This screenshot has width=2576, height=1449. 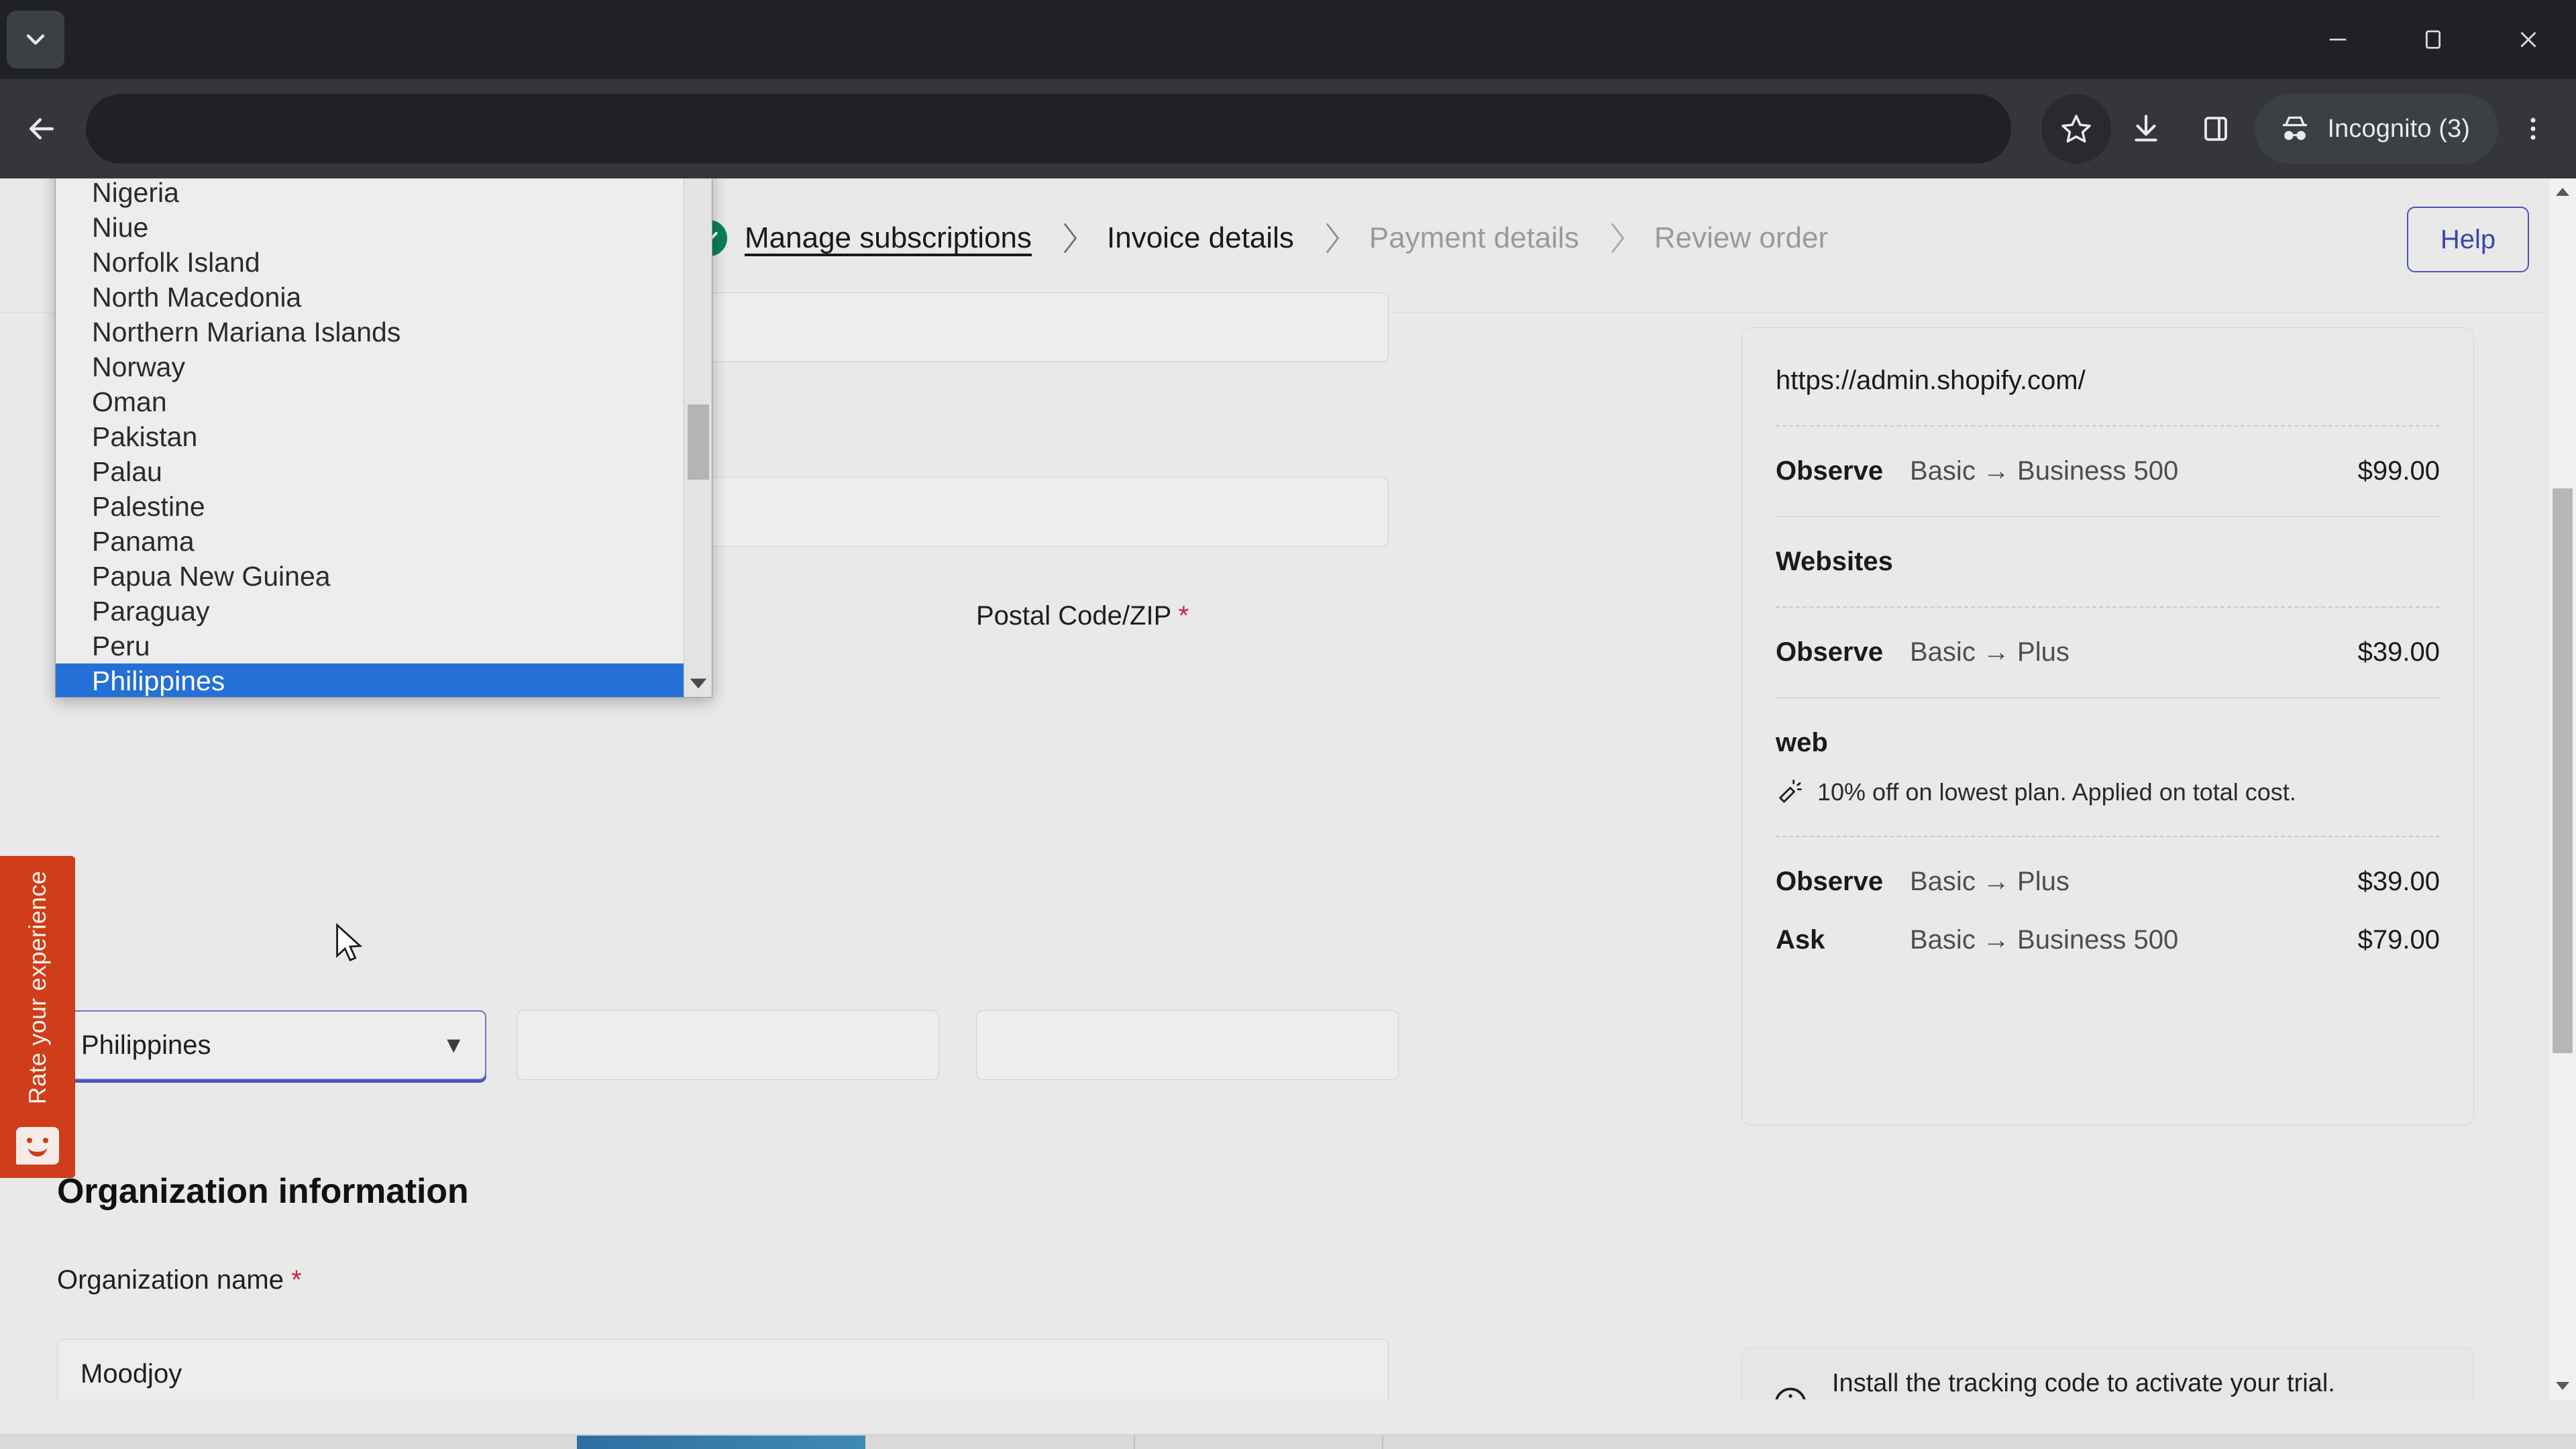 I want to click on summary-price: $99.00, so click(x=2398, y=471).